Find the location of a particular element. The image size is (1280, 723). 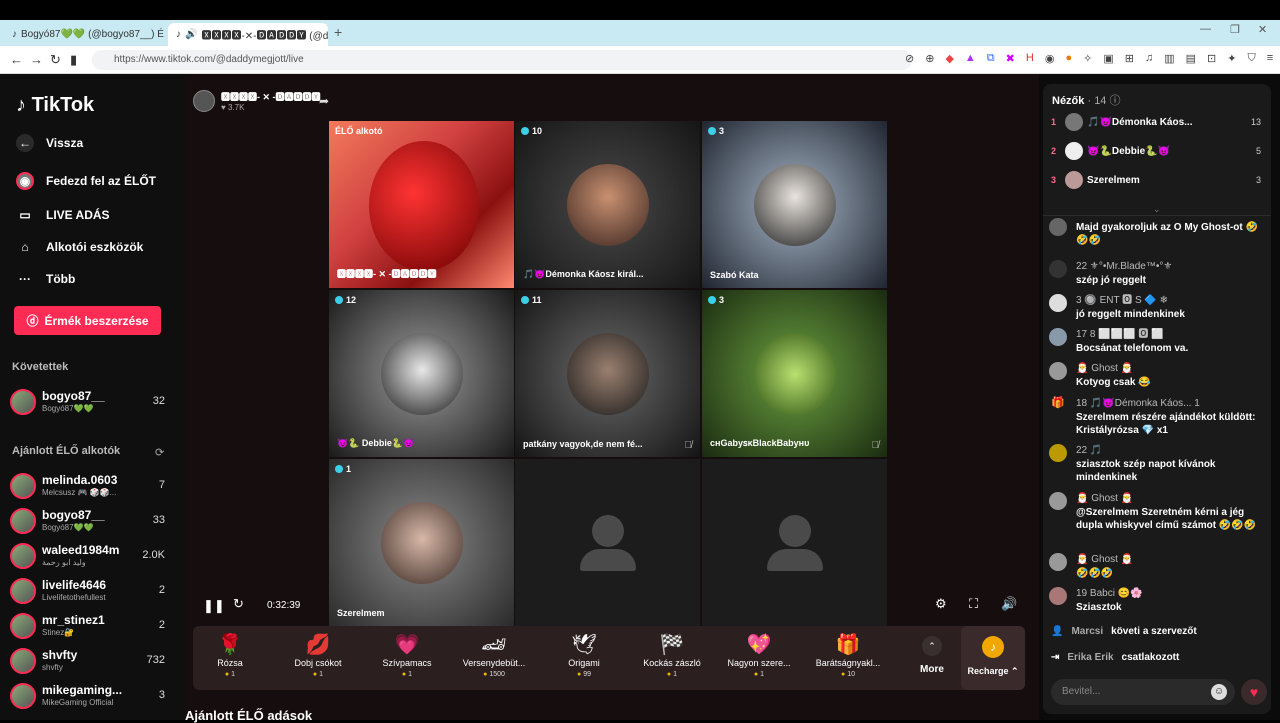

message-user: 22 ⚜°•Mr.Blade™•°⚜ is located at coordinates (1124, 266).